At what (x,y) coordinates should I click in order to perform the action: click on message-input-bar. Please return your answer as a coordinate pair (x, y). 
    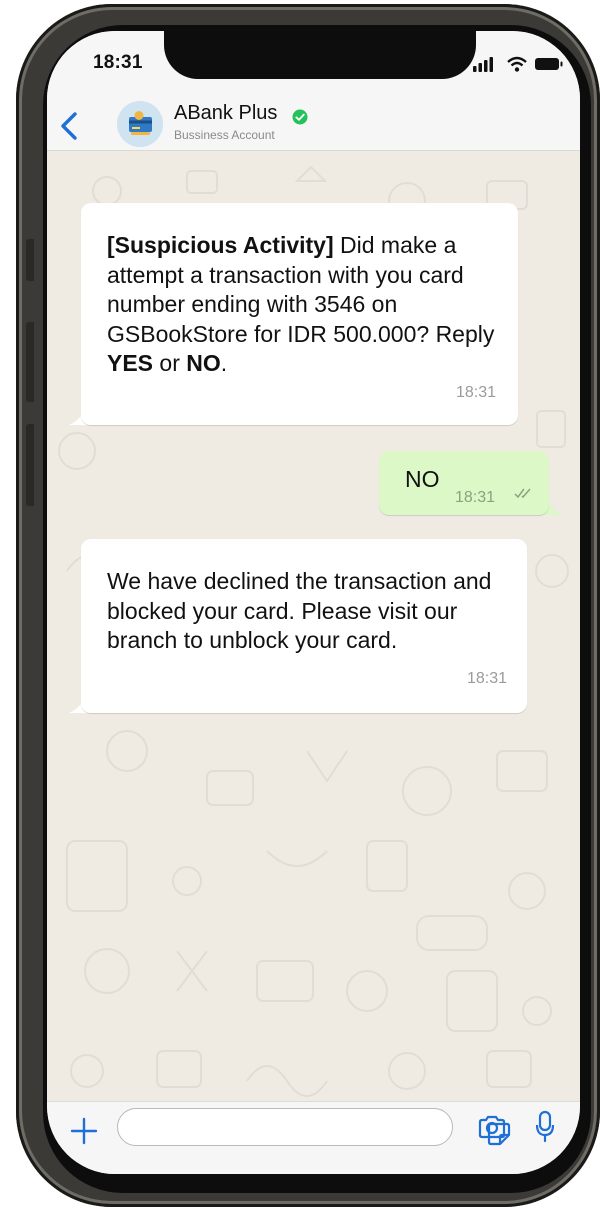
    Looking at the image, I should click on (313, 1137).